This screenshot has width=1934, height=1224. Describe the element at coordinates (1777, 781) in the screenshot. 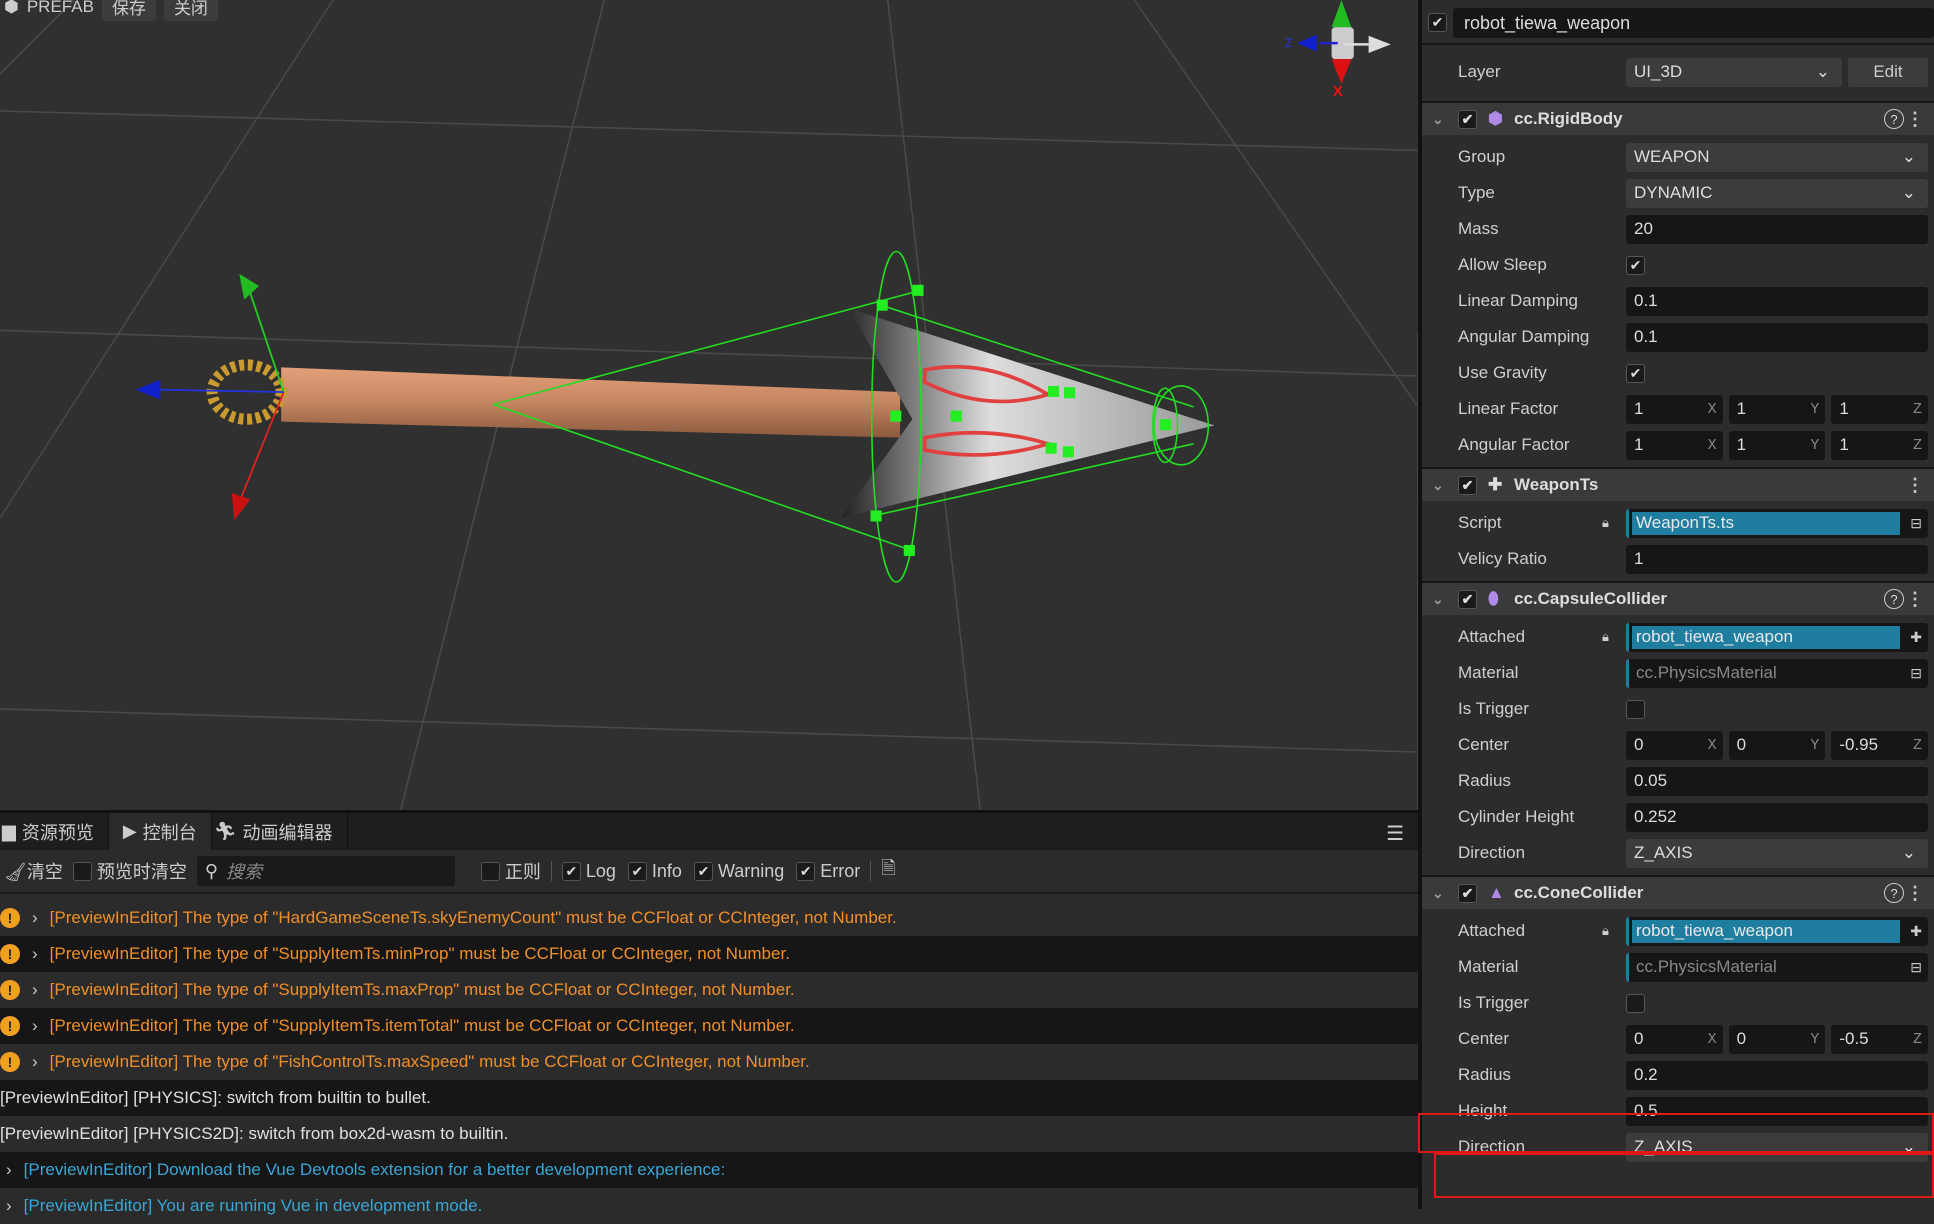

I see `property-input: 0.05` at that location.